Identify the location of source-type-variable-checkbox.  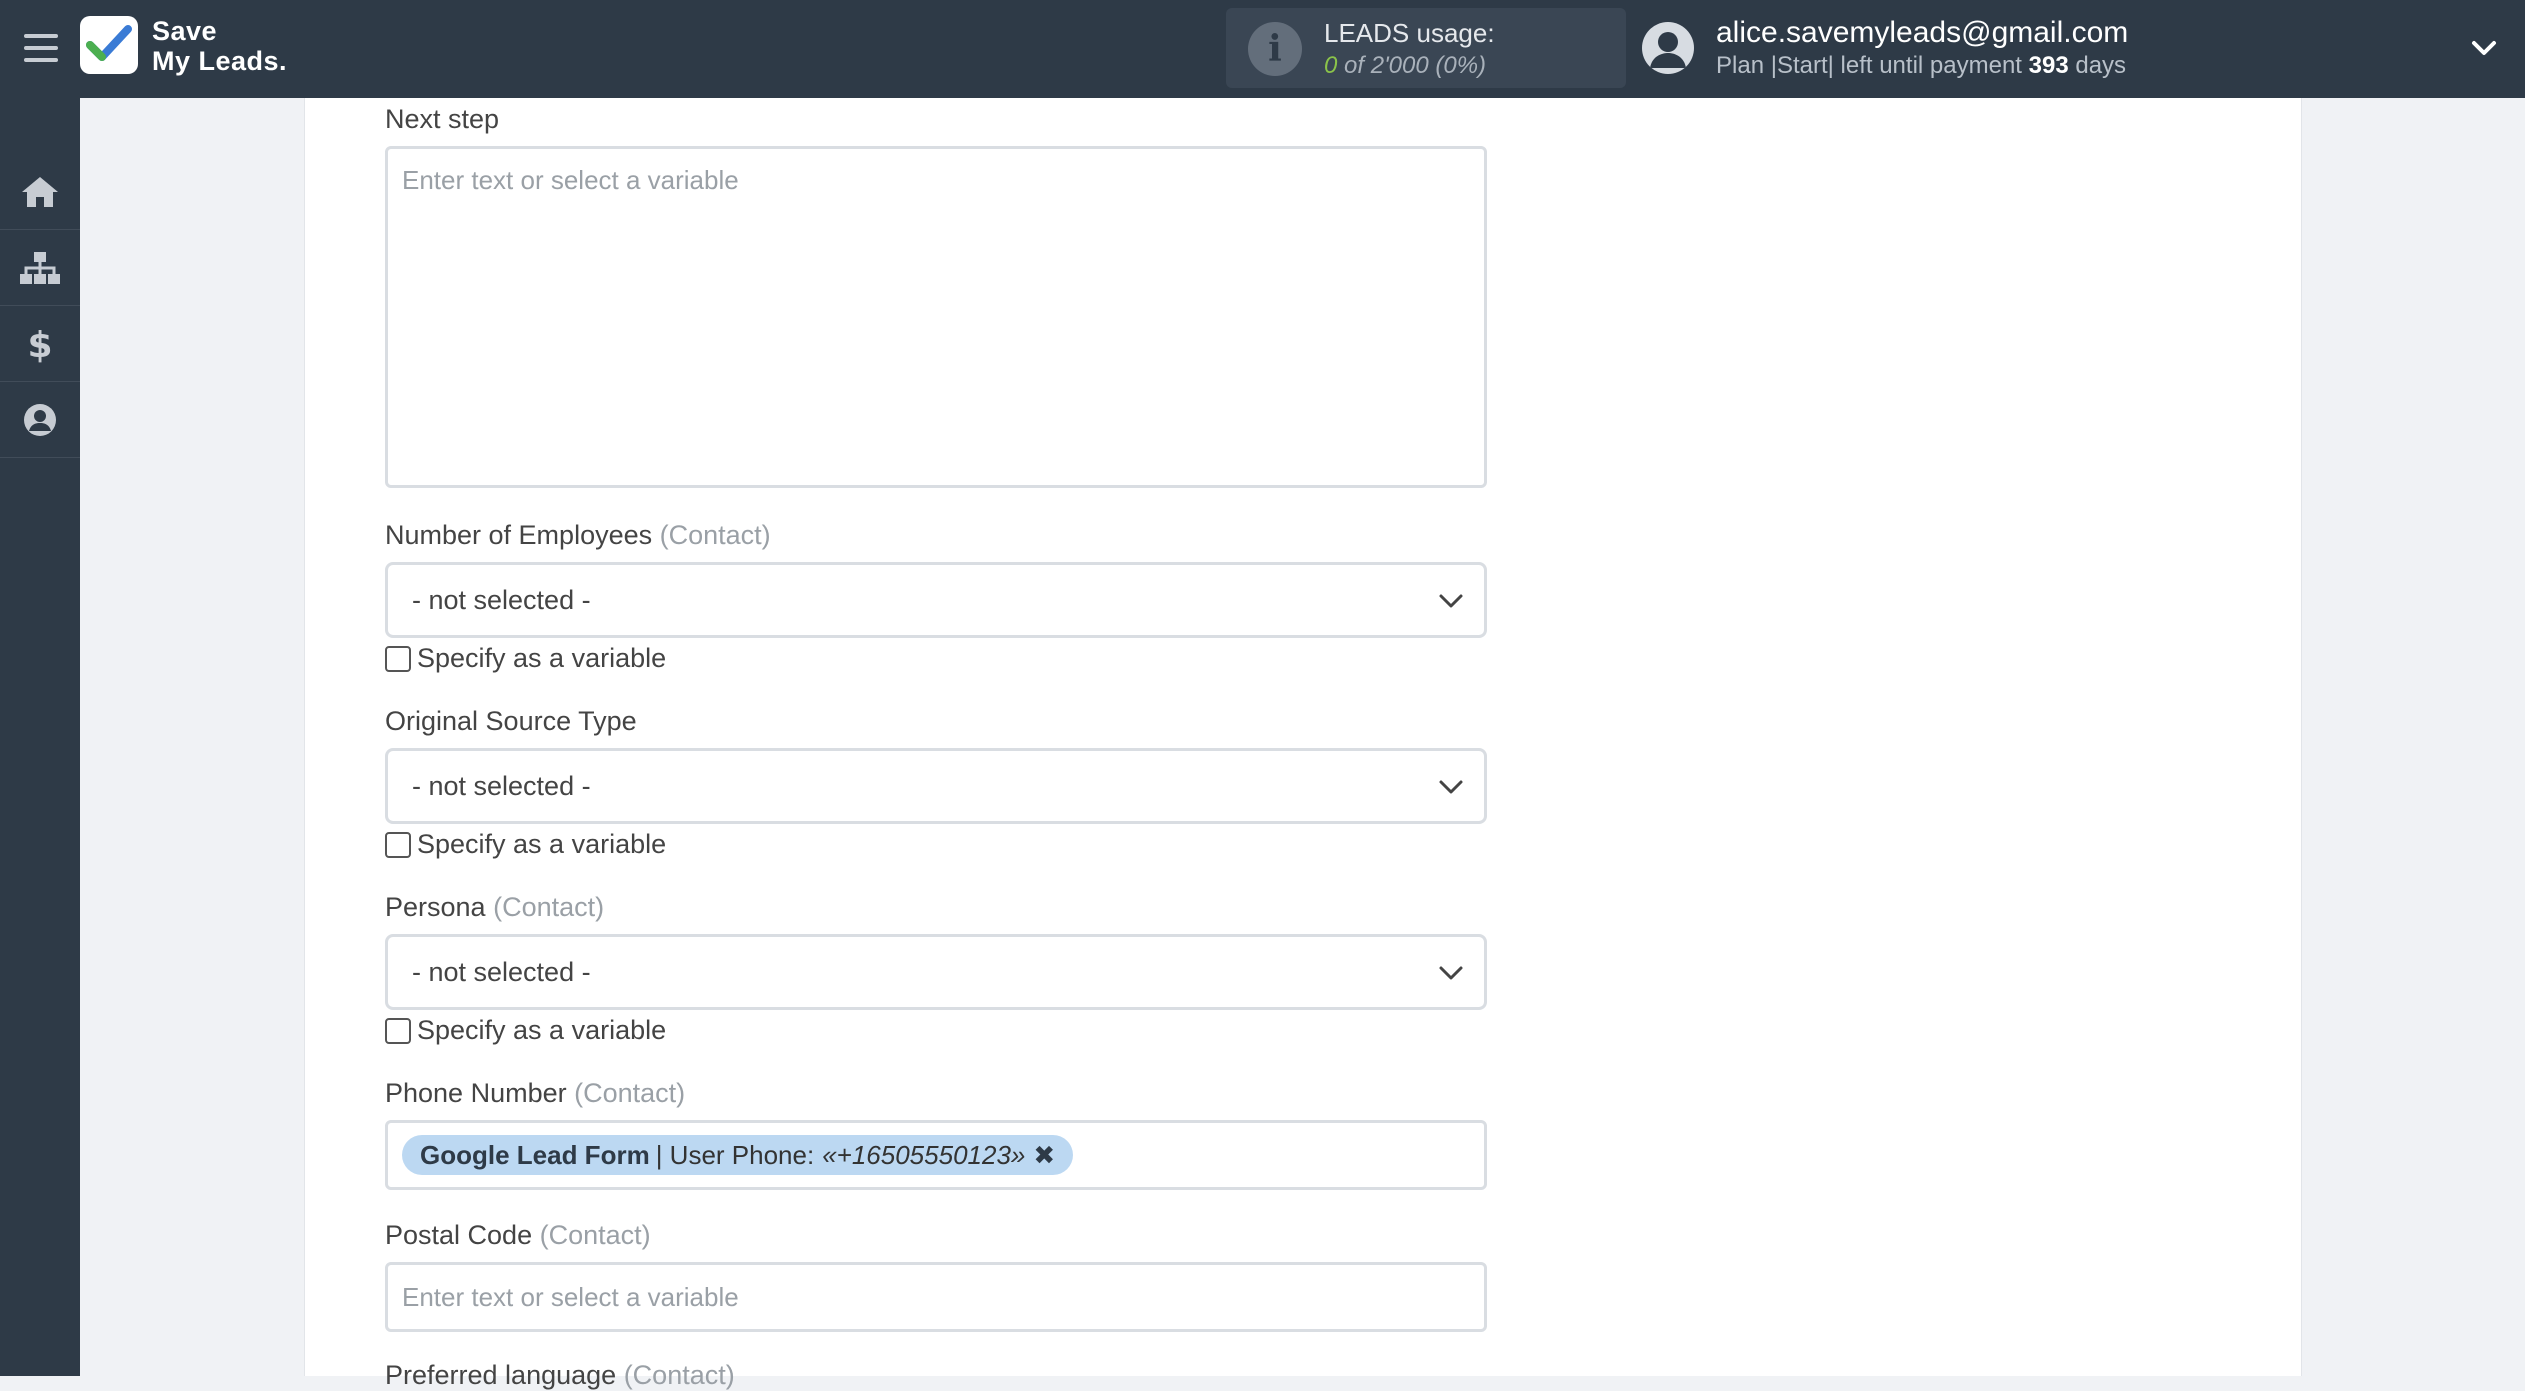
(398, 844).